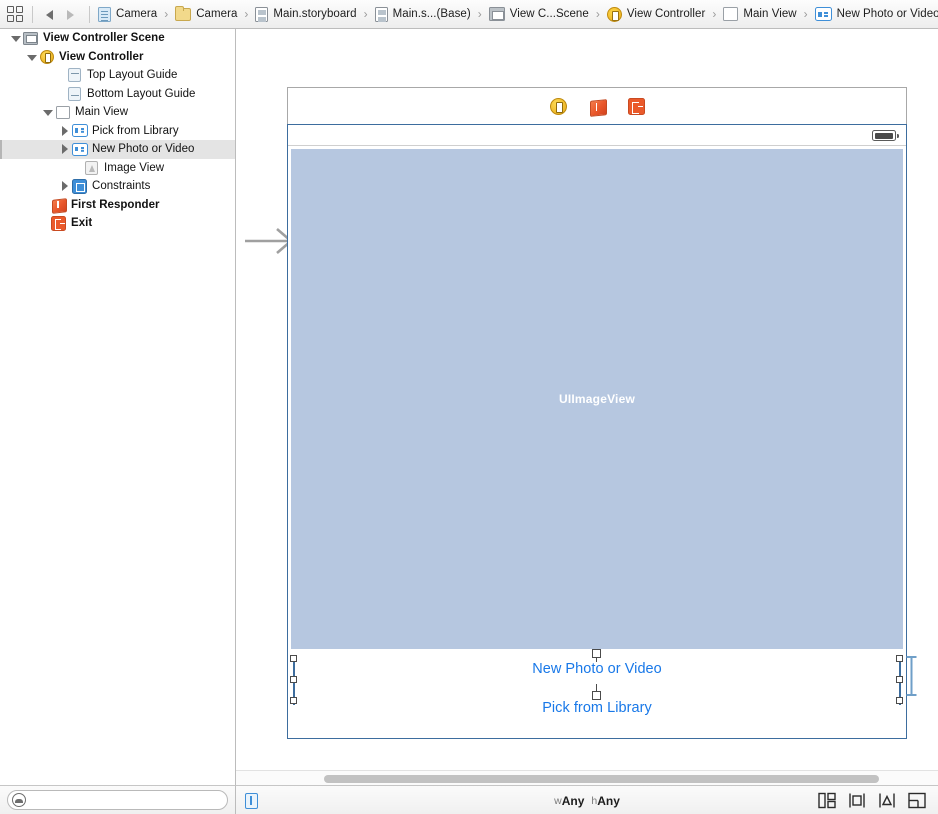 This screenshot has width=938, height=814. I want to click on outline-row-label: View Controller, so click(101, 56).